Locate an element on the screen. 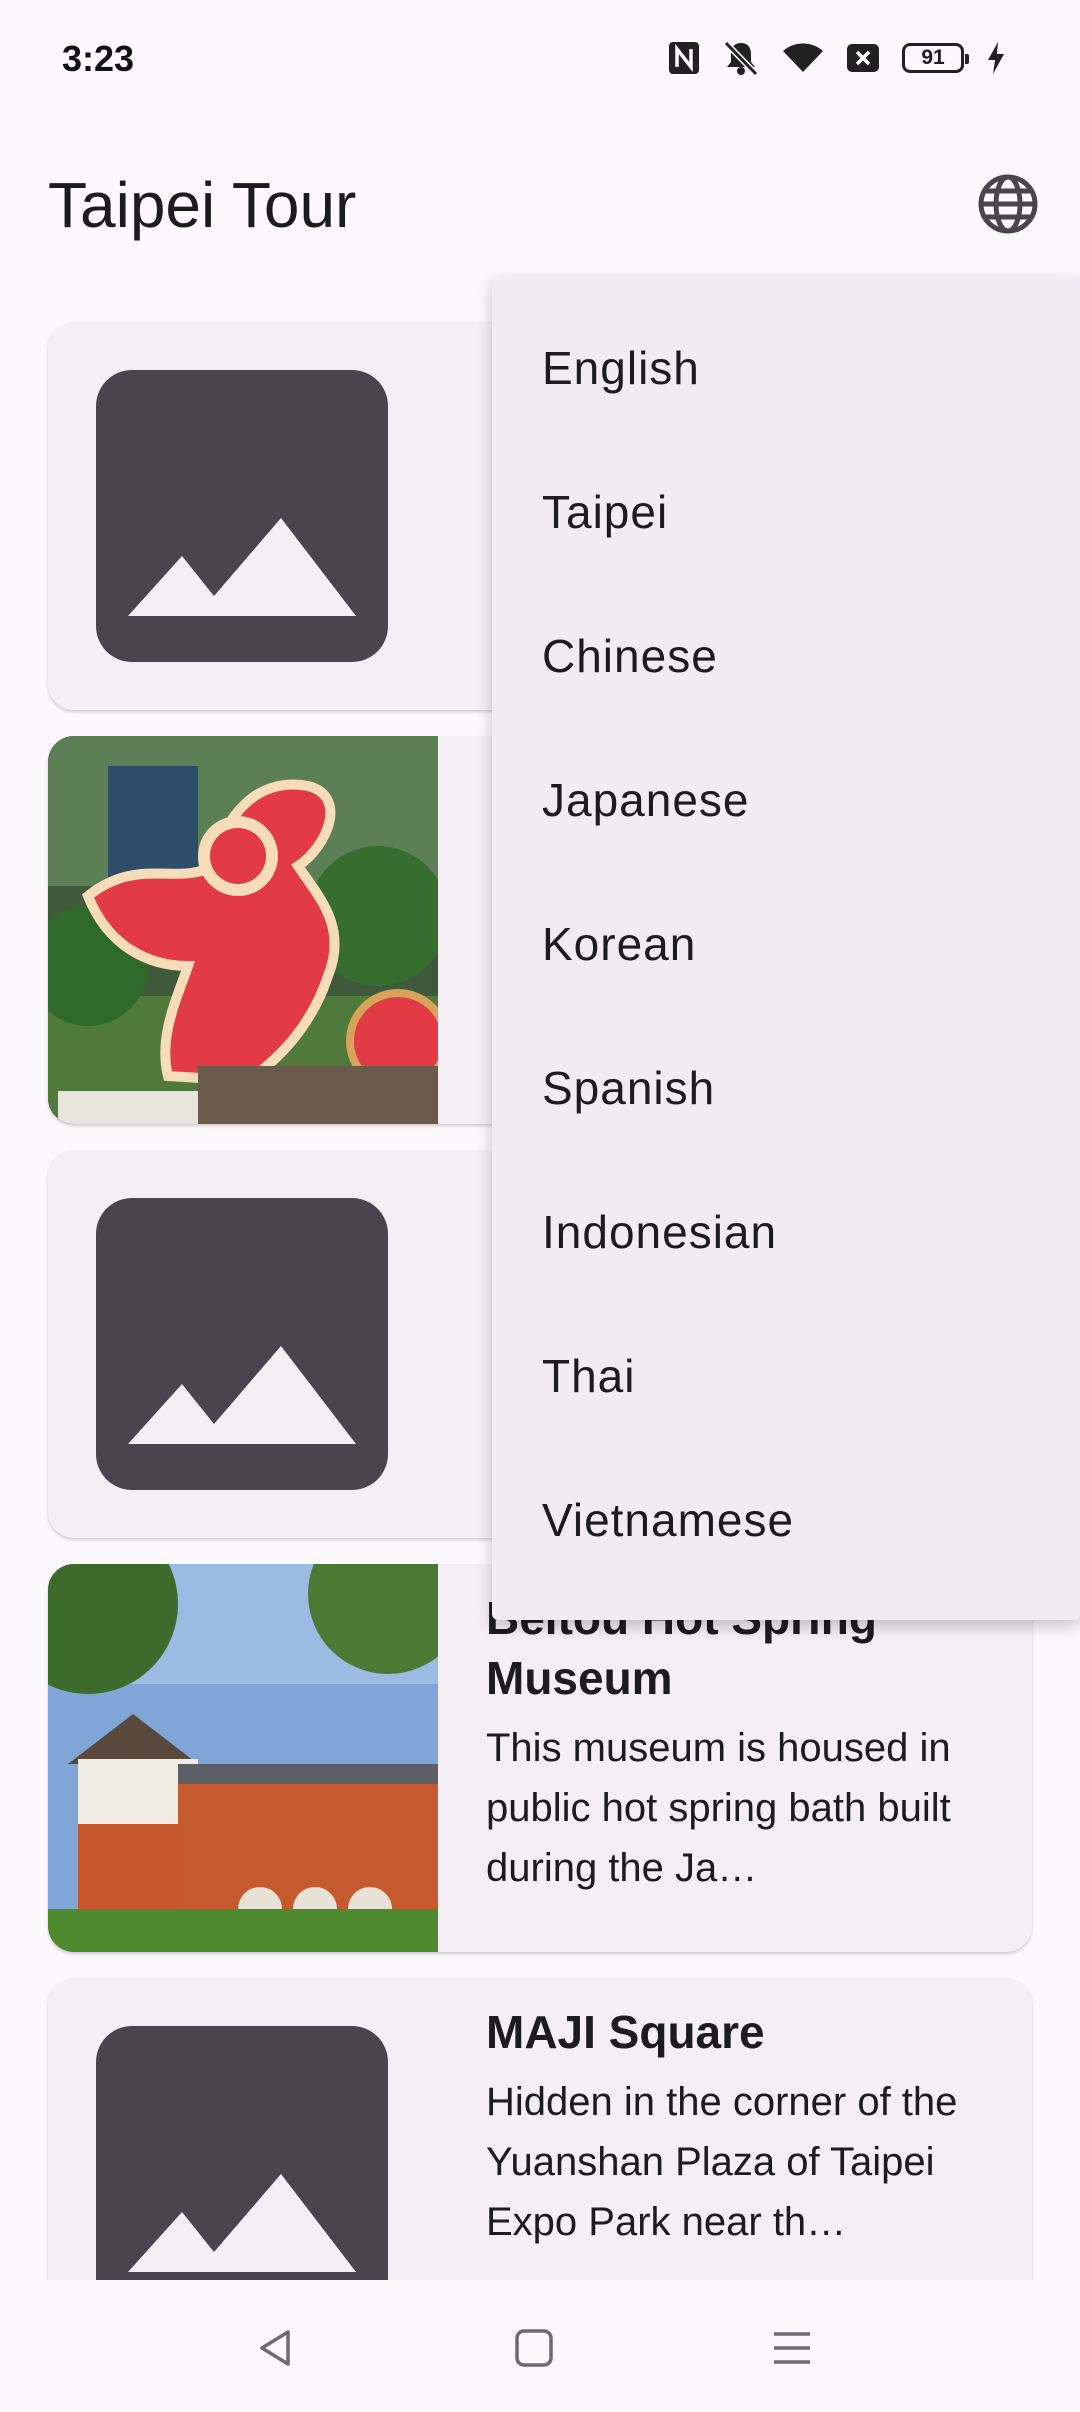 The image size is (1080, 2412). menu-item-korean: Korean is located at coordinates (786, 944).